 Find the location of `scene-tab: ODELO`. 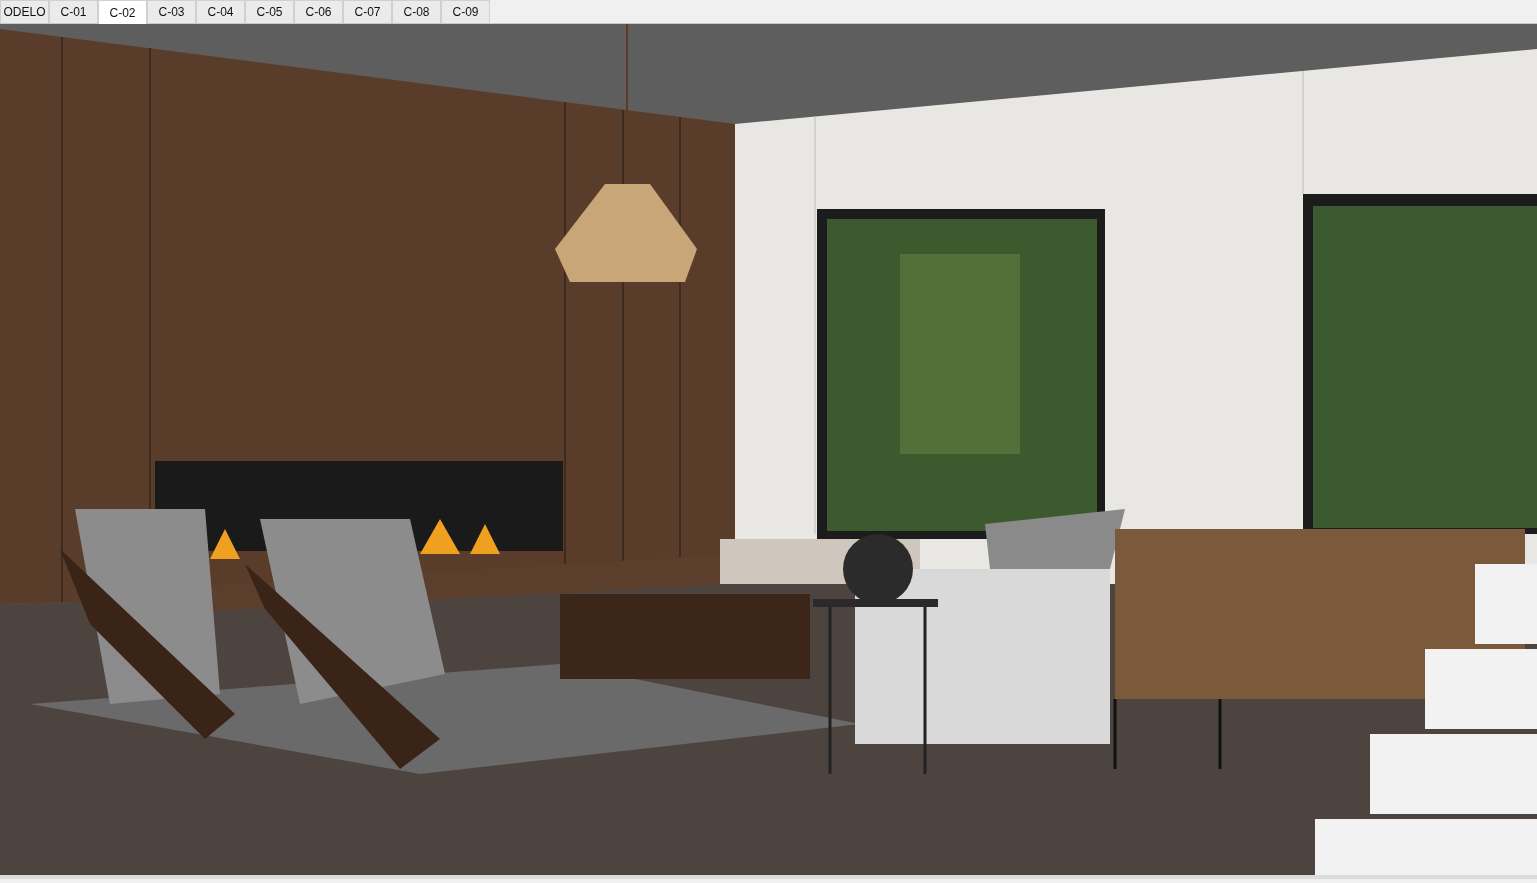

scene-tab: ODELO is located at coordinates (24, 11).